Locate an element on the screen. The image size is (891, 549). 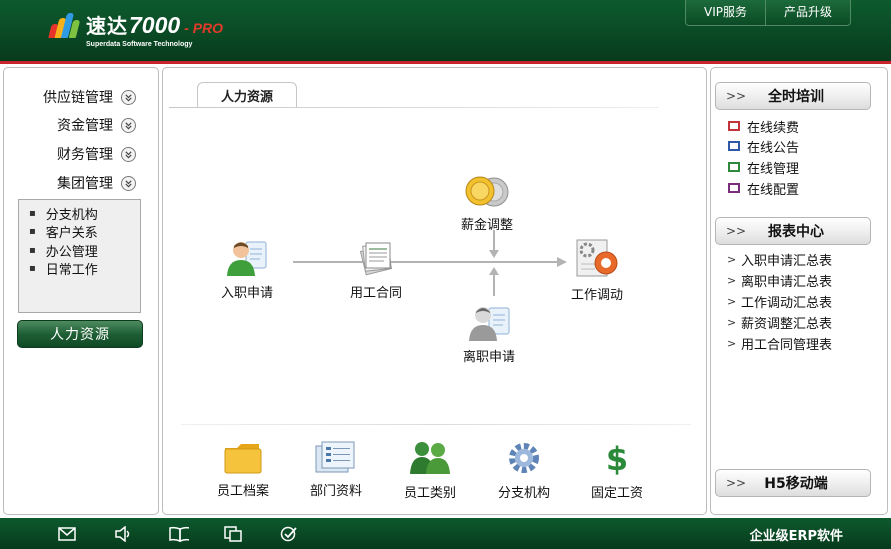
flow-resign: 离职申请 is located at coordinates (489, 332).